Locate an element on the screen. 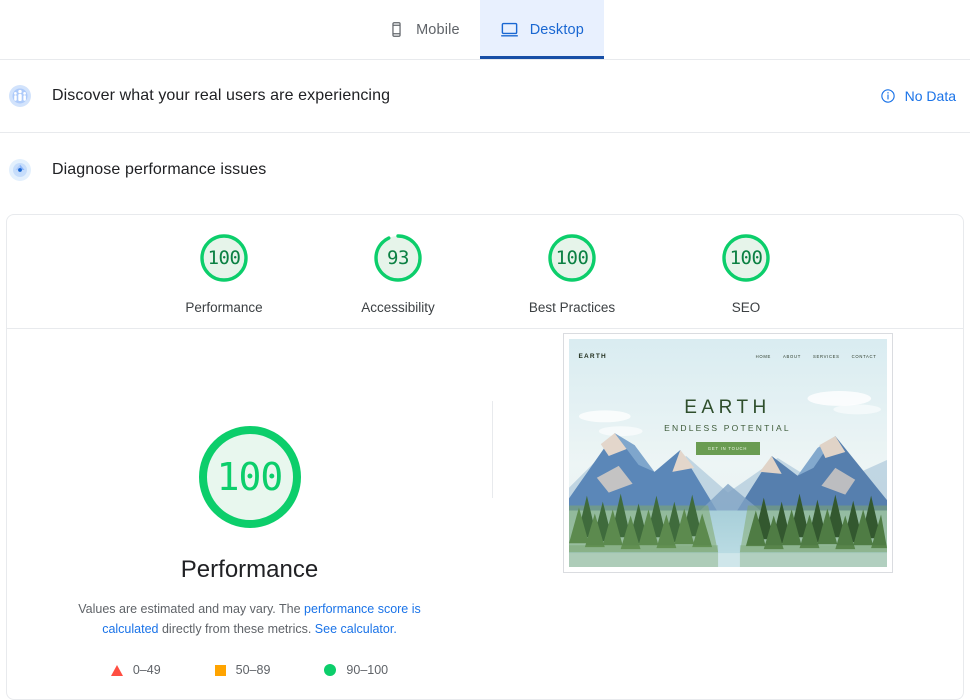  tab-mobile: Mobile is located at coordinates (423, 29).